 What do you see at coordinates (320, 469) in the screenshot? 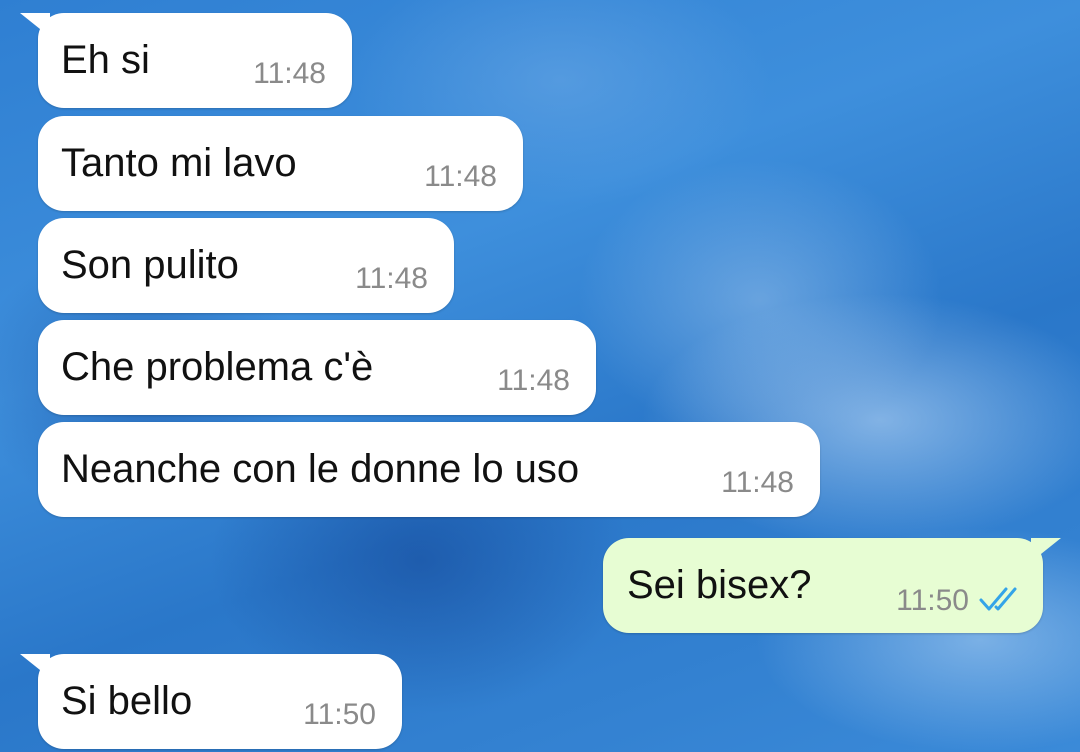
I see `message-text: Neanche con le donne lo uso` at bounding box center [320, 469].